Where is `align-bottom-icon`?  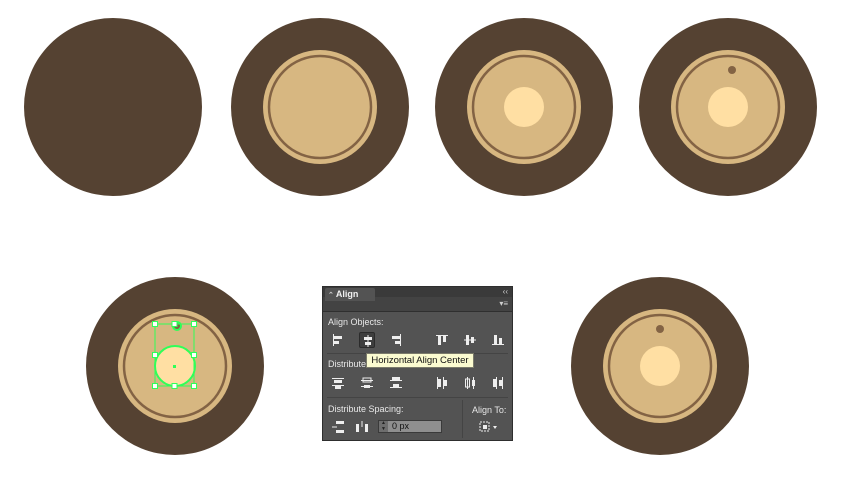 align-bottom-icon is located at coordinates (498, 340).